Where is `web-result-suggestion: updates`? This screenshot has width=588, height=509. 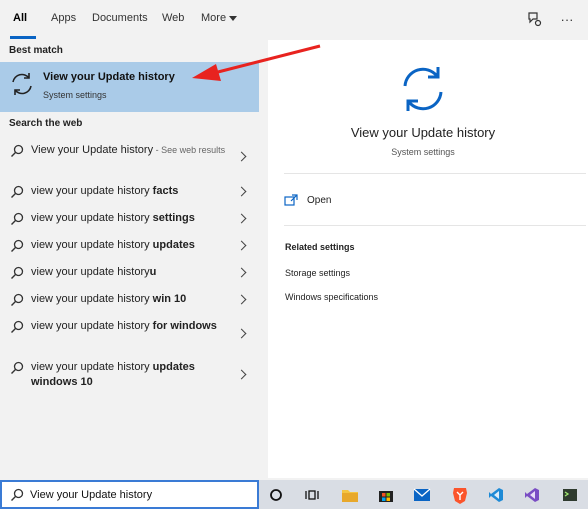
web-result-suggestion: updates is located at coordinates (173, 245).